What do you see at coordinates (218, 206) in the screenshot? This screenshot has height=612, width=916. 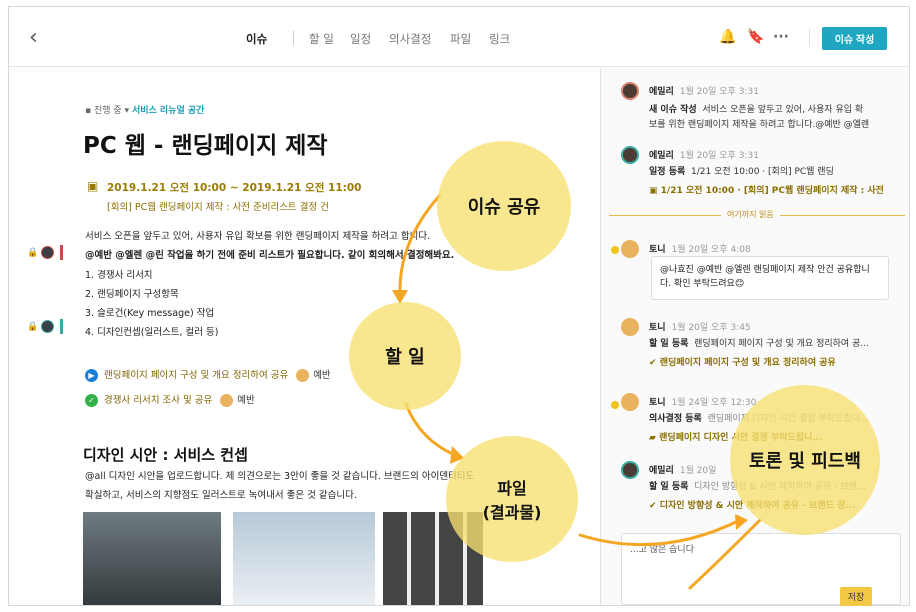 I see `meeting-link: [회의] PC웹 랜딩페이지 제작 : 사전 준비리스트 결정 건` at bounding box center [218, 206].